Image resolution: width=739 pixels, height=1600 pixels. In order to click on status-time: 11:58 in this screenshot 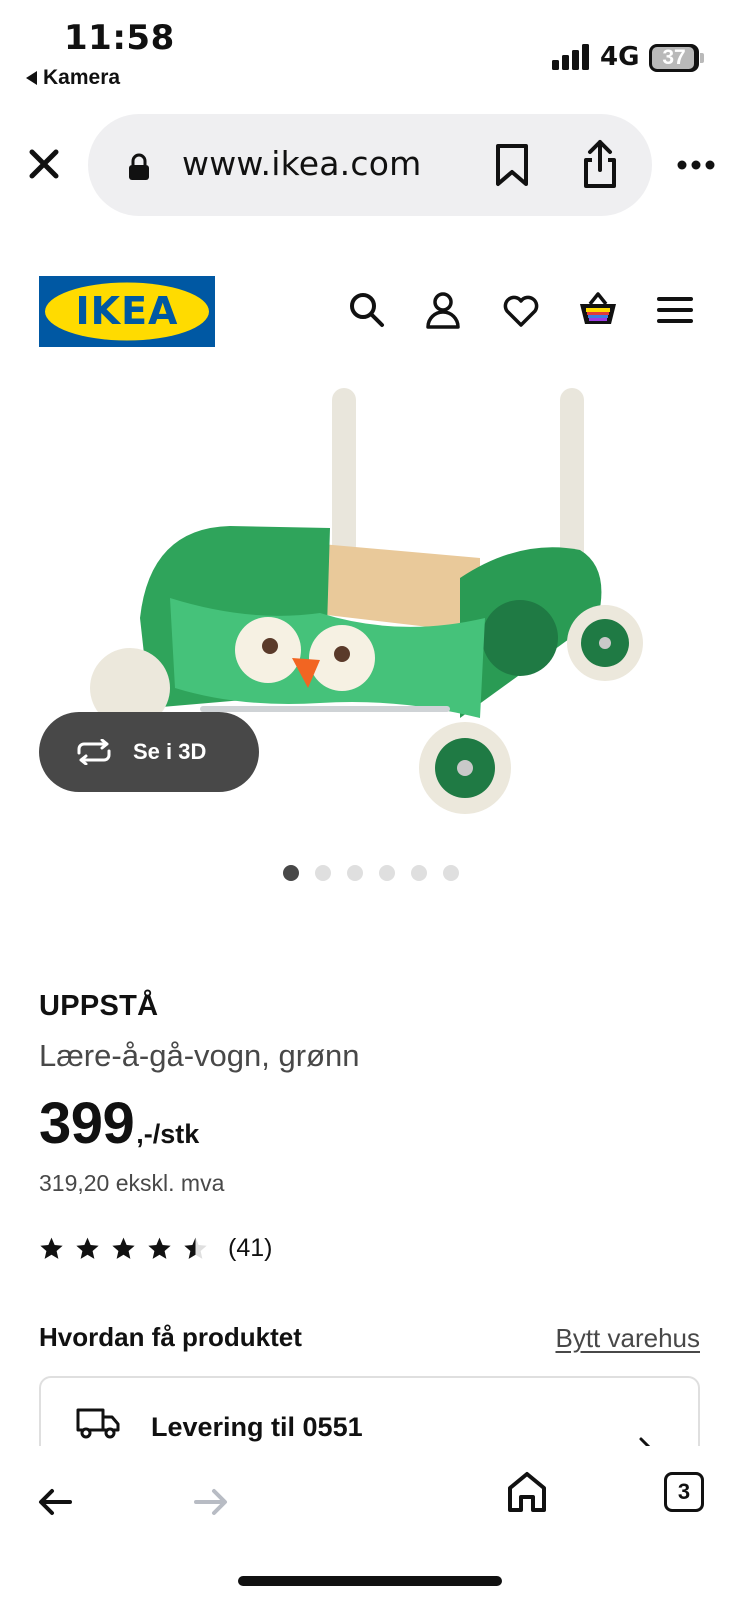, I will do `click(119, 38)`.